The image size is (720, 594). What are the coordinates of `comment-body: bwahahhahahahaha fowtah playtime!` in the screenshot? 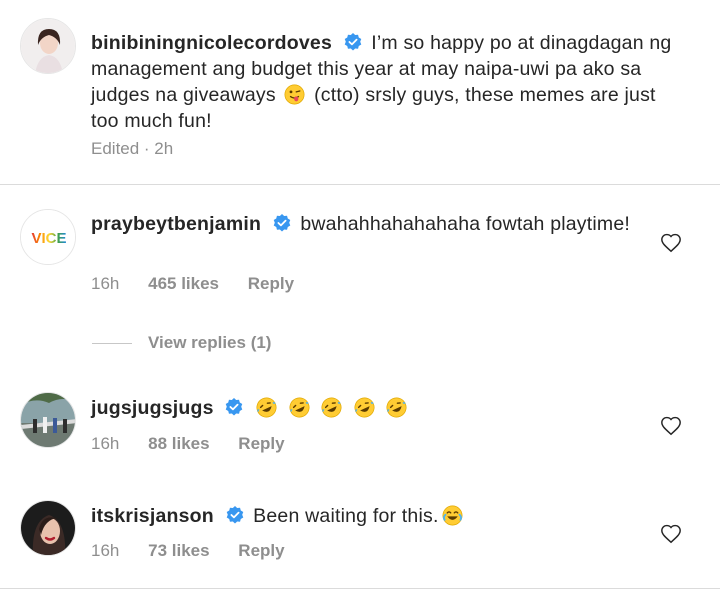 It's located at (465, 224).